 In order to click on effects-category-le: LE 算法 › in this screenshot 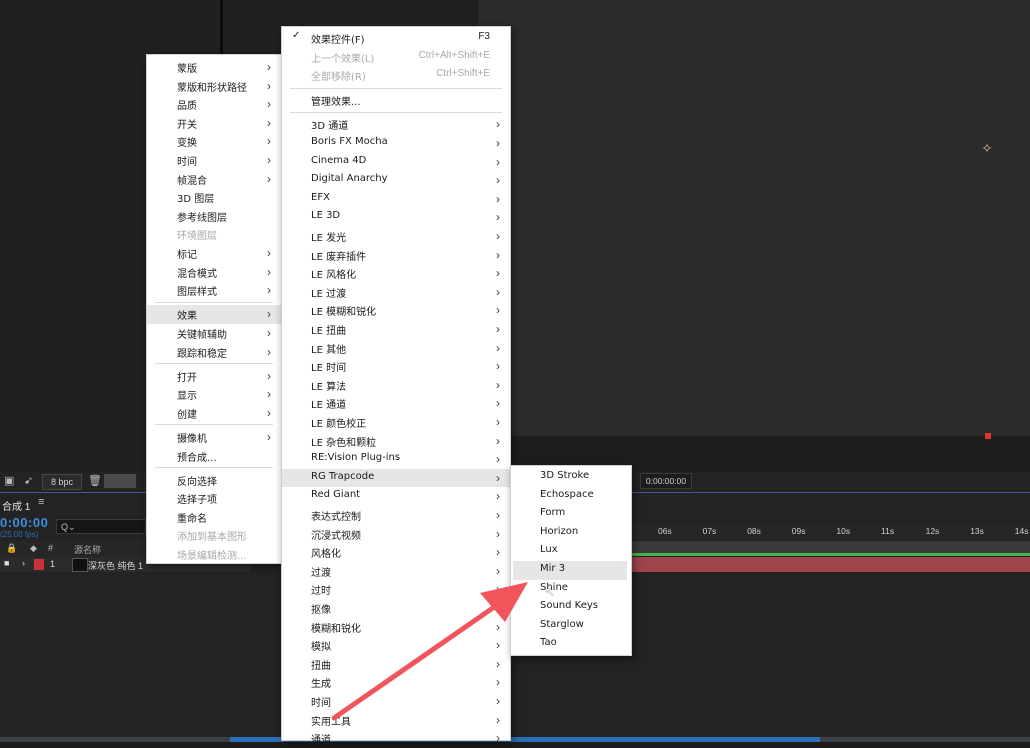, I will do `click(396, 385)`.